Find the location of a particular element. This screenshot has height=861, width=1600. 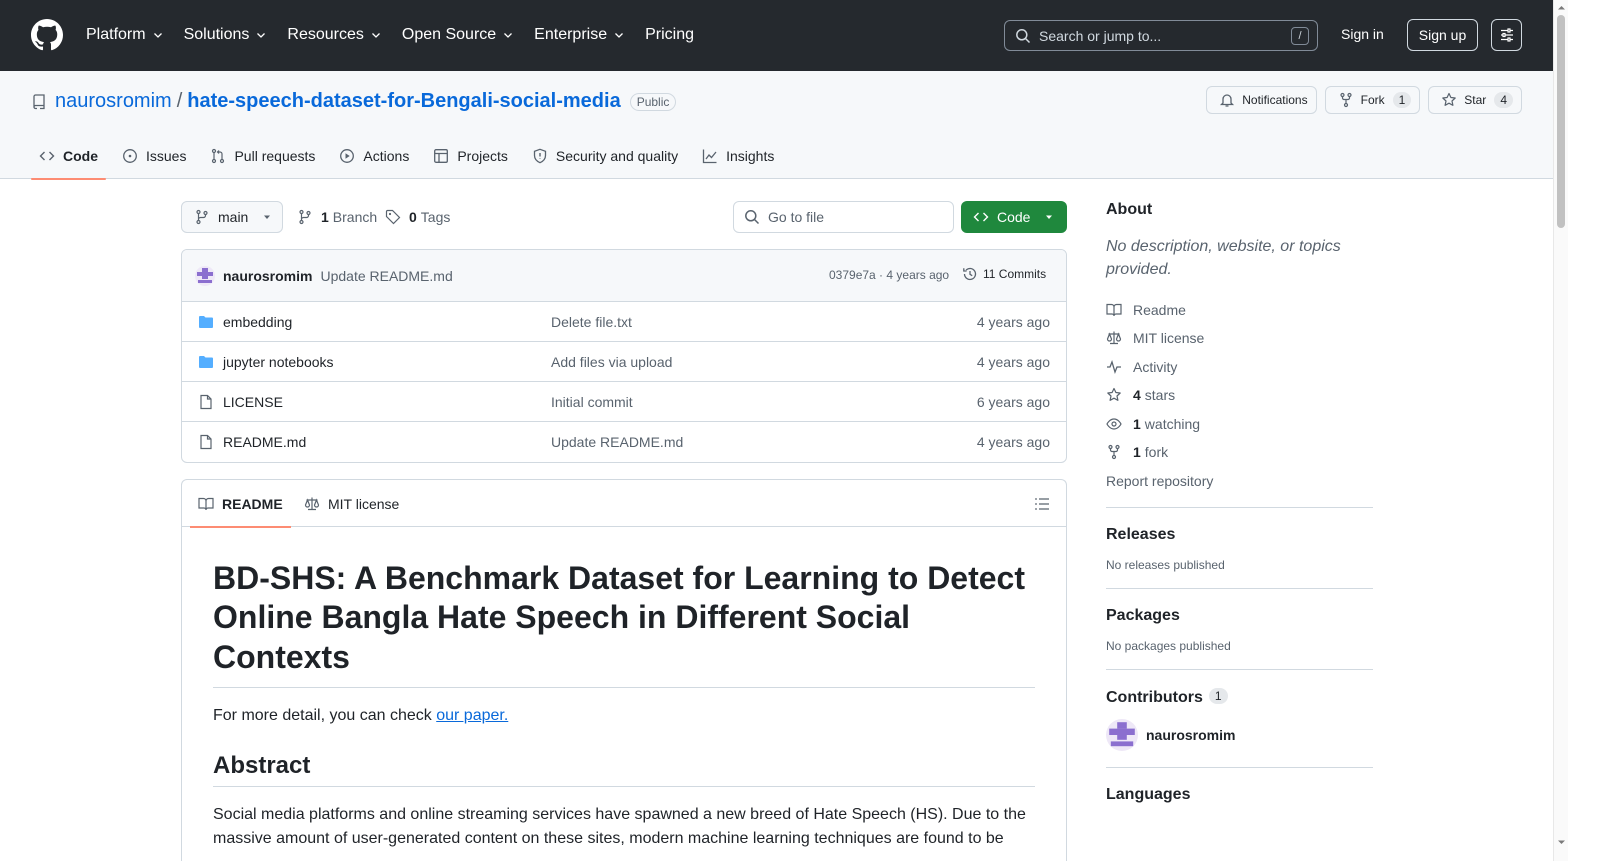

sign-in-link: Sign in is located at coordinates (1362, 34).